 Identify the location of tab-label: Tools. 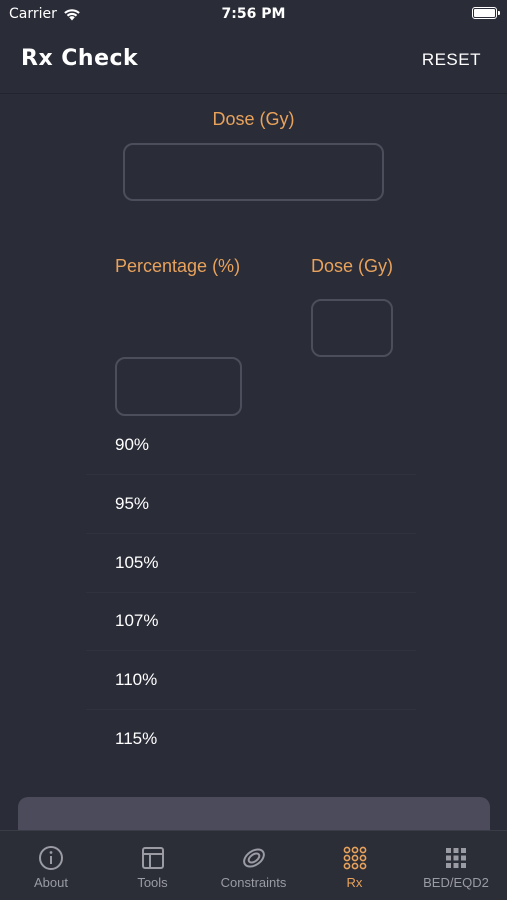
(152, 882).